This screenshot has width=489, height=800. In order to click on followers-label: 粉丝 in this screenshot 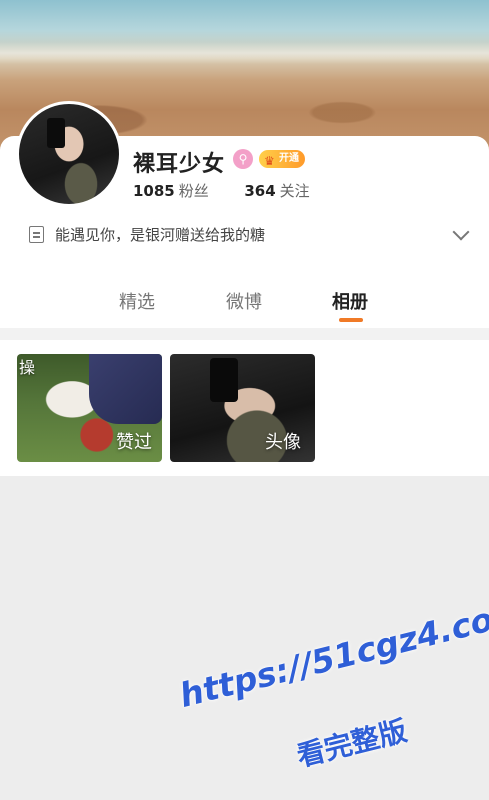, I will do `click(193, 191)`.